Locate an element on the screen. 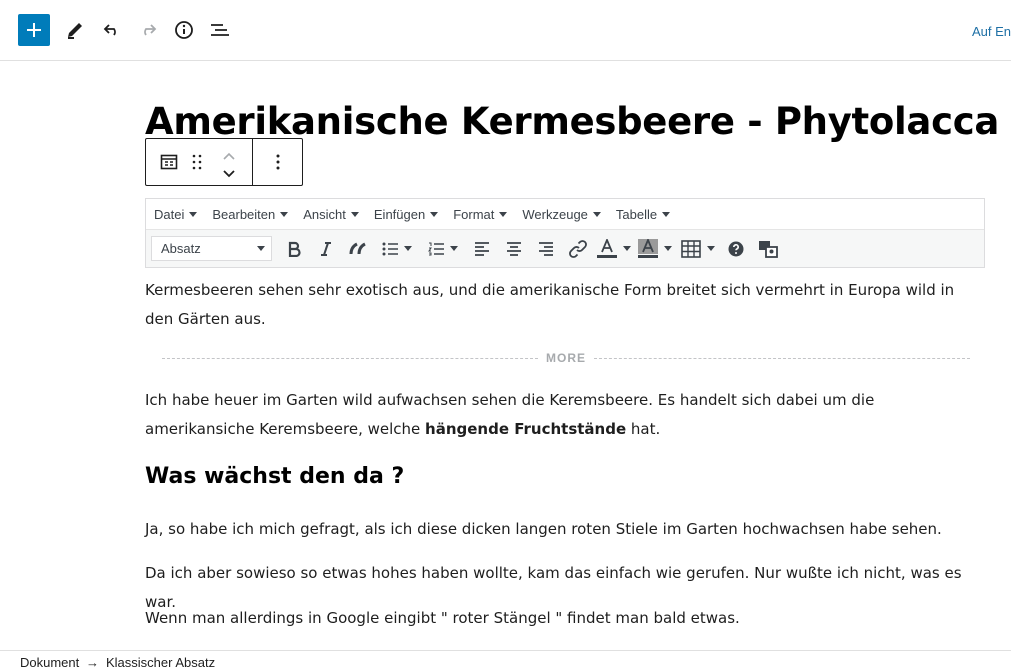 This screenshot has height=672, width=1011. breadcrumb-current: Klassischer Absatz is located at coordinates (160, 662).